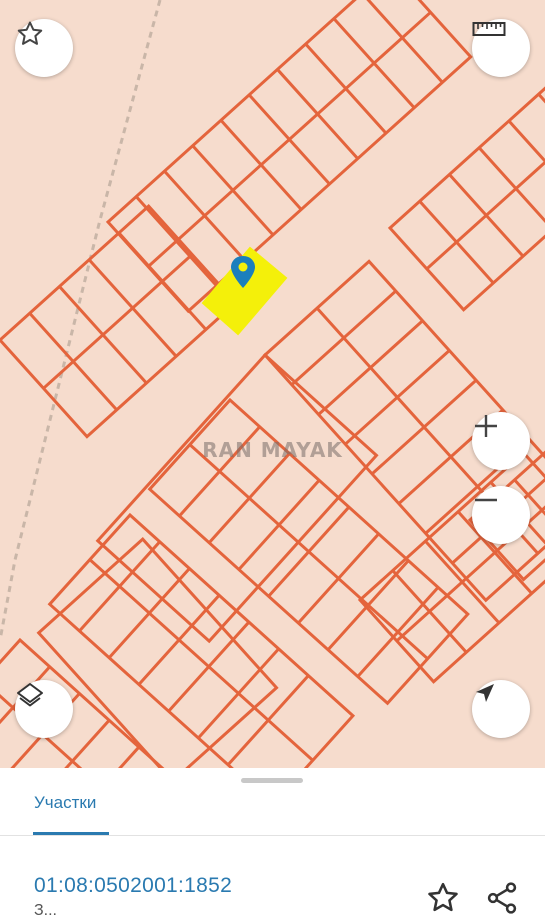  Describe the element at coordinates (501, 709) in the screenshot. I see `locate-button` at that location.